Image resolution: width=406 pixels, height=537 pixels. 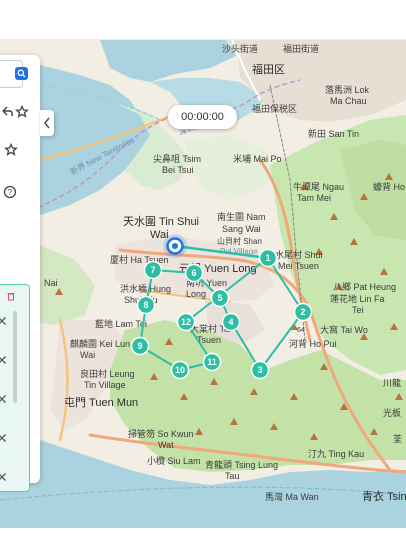 I want to click on label-kei-lun-cn: 麒麟圍 Kei Lun, so click(x=100, y=343).